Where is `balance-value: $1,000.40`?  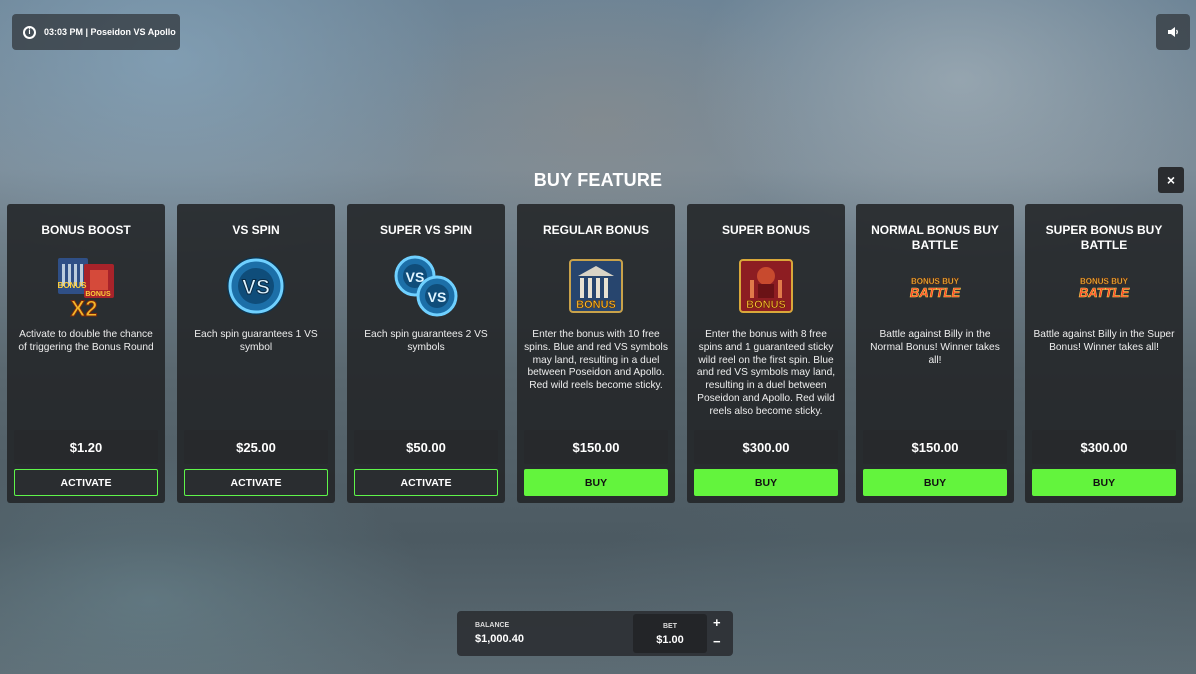
balance-value: $1,000.40 is located at coordinates (499, 639).